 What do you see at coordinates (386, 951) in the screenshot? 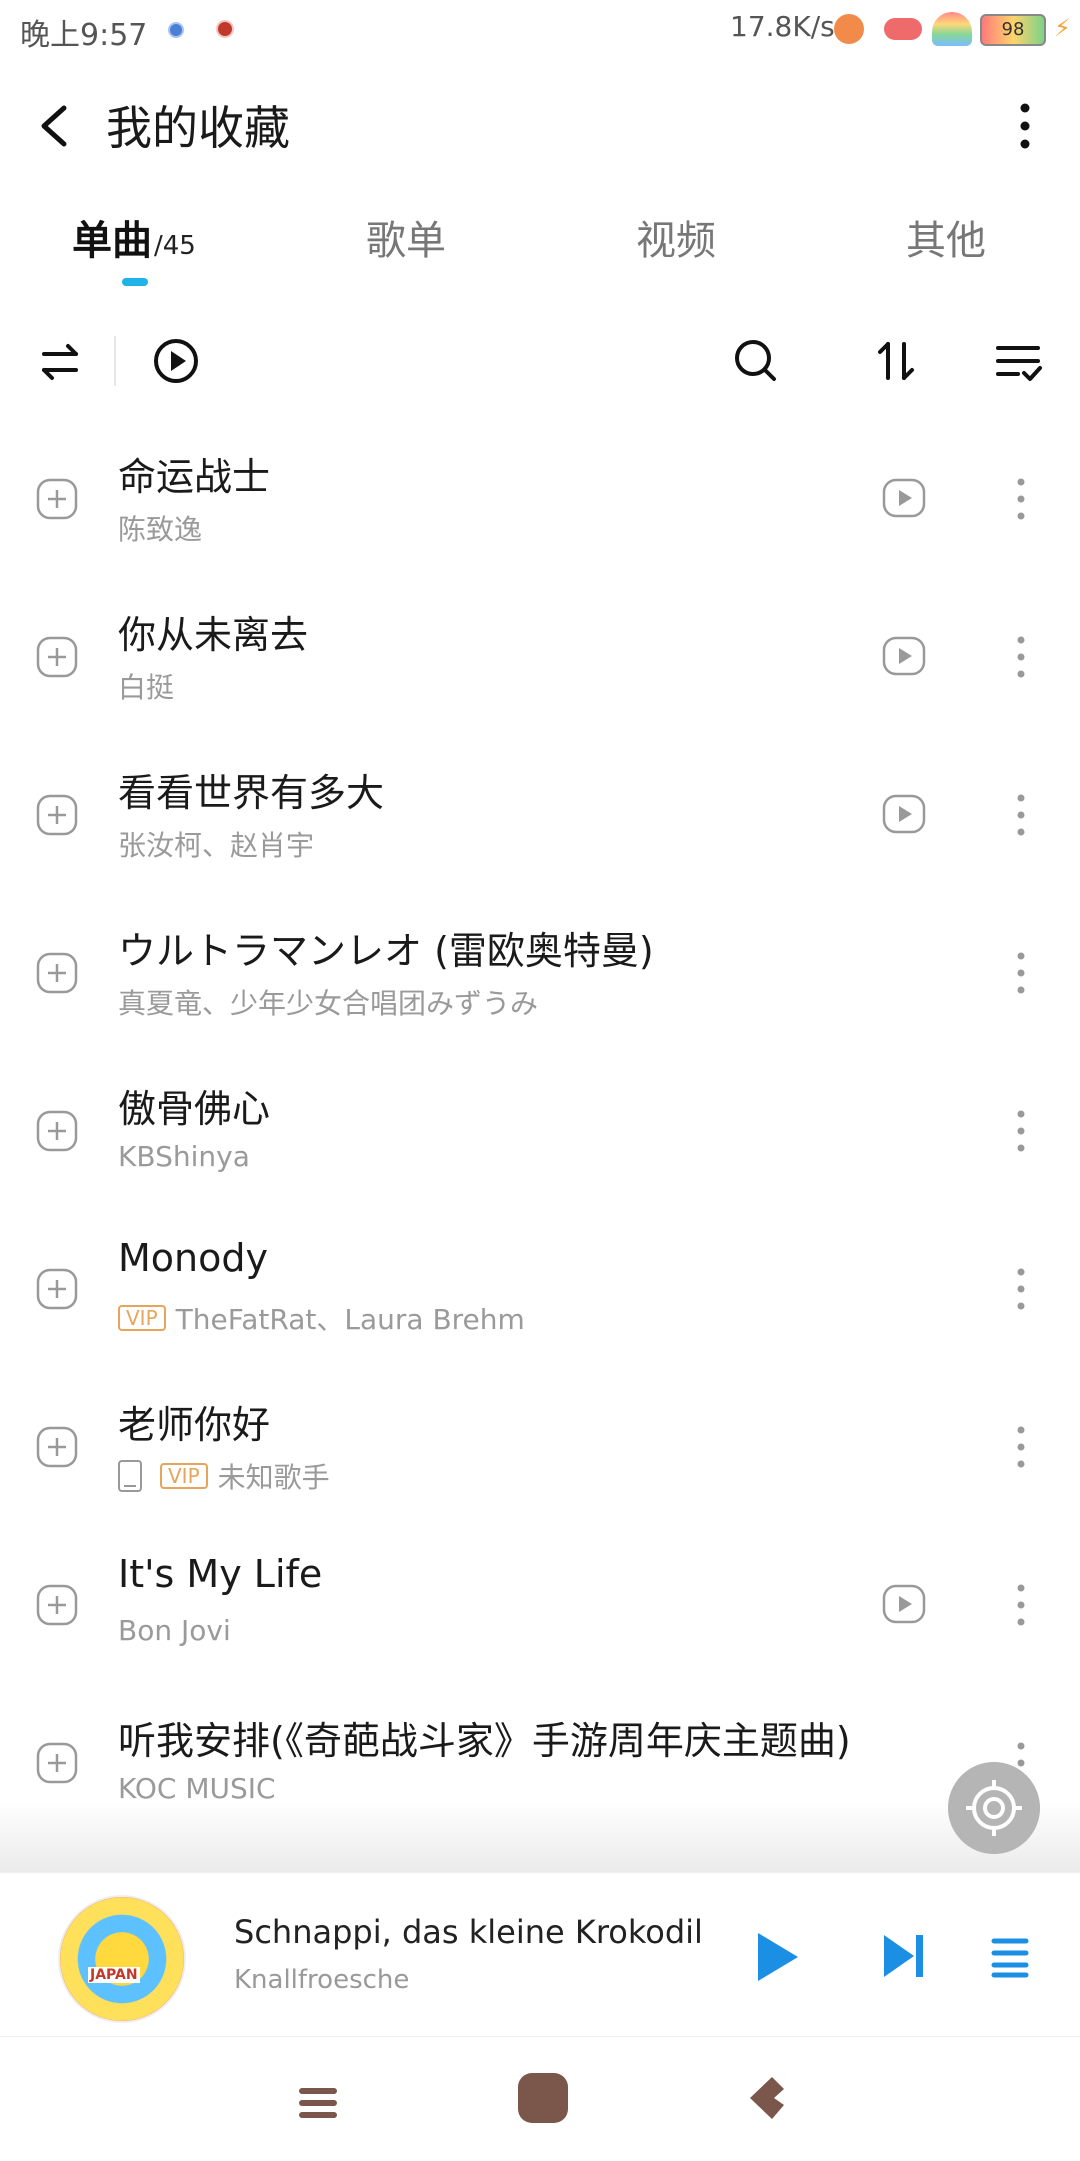
I see `song-title: ウルトラマンレオ (雷欧奥特曼)` at bounding box center [386, 951].